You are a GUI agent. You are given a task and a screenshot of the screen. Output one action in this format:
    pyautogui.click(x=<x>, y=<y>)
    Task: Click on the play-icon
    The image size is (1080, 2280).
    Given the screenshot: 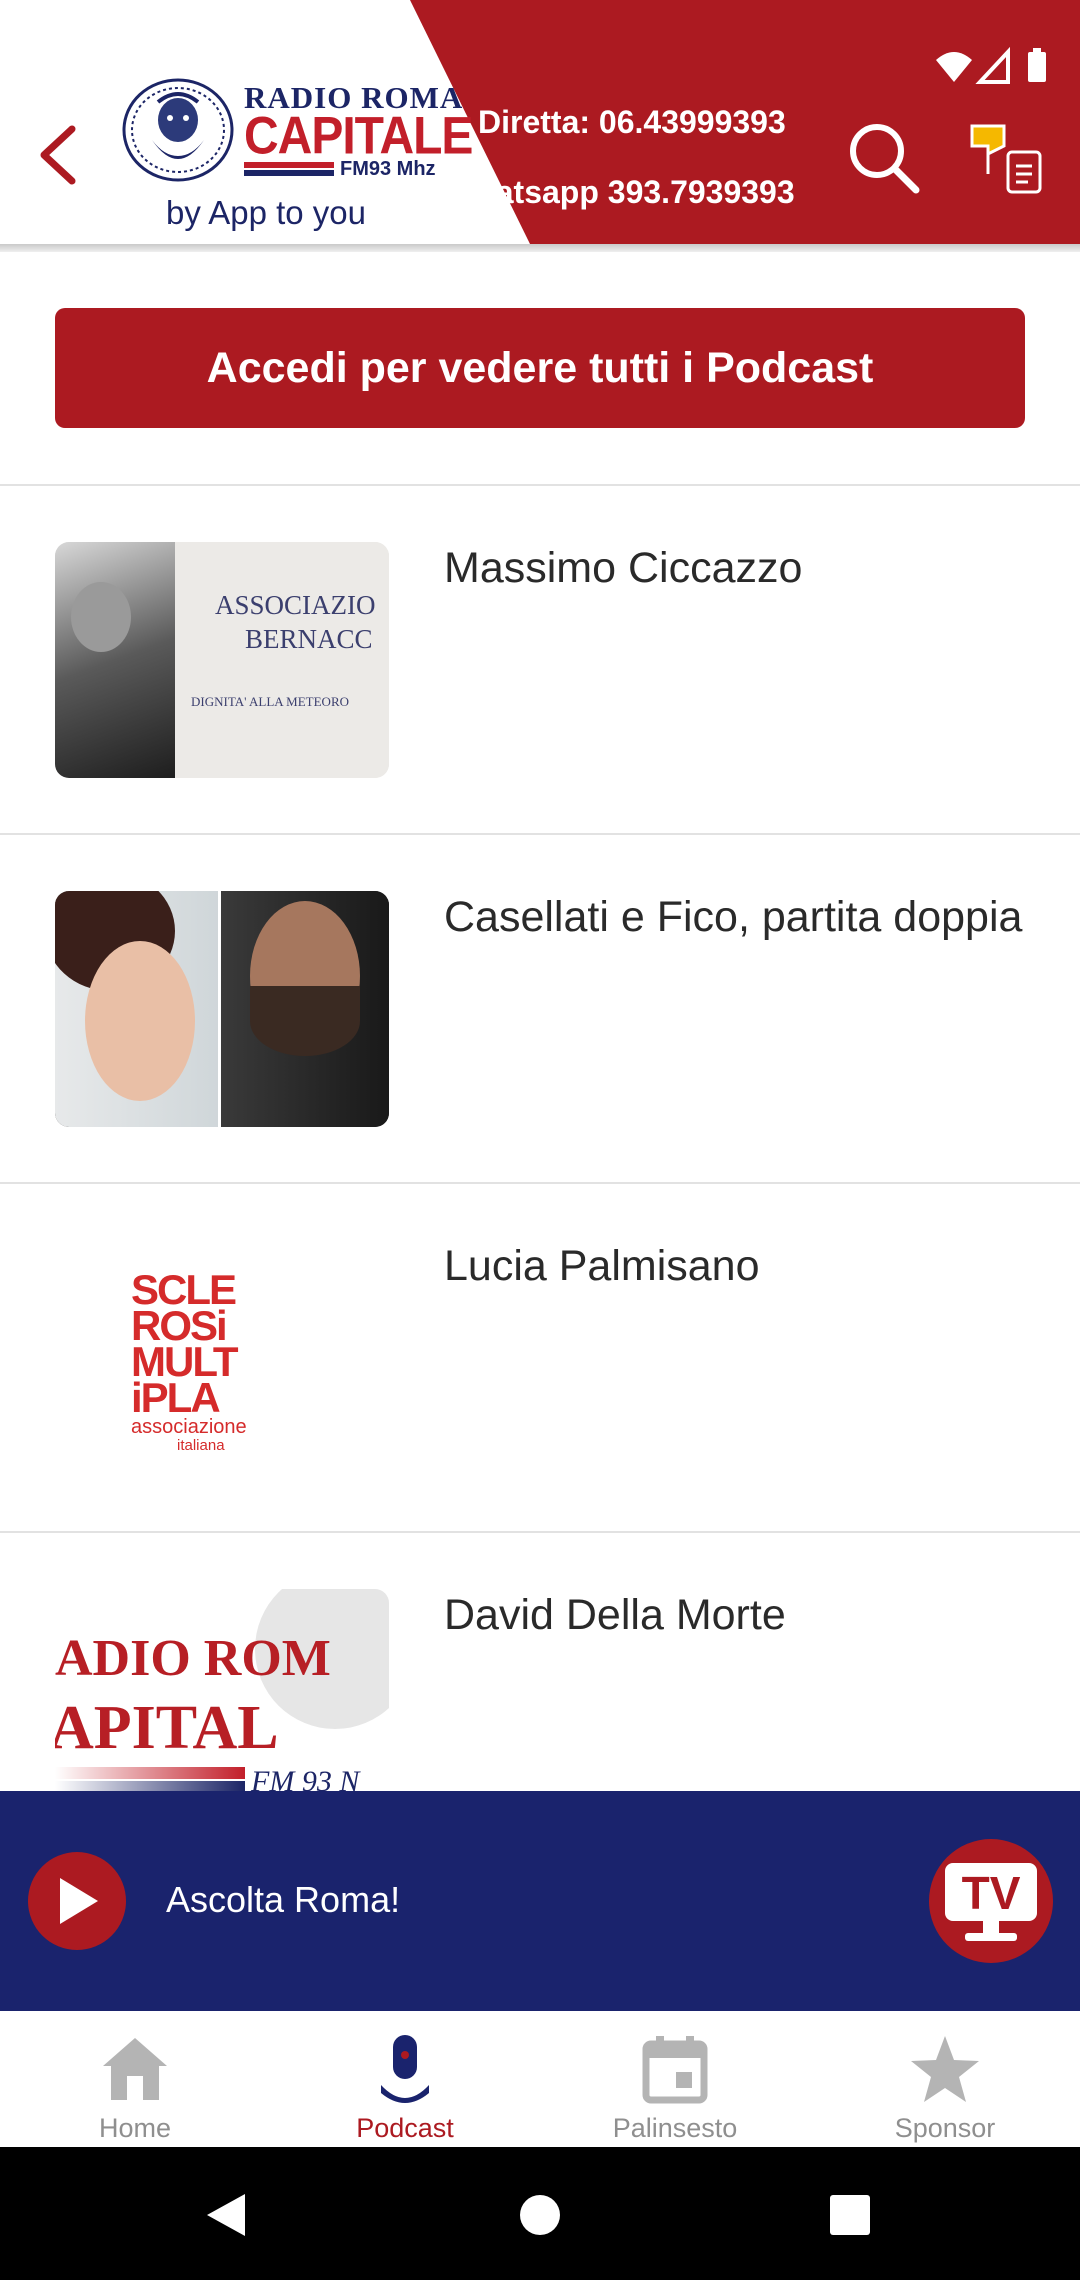 What is the action you would take?
    pyautogui.click(x=79, y=1901)
    